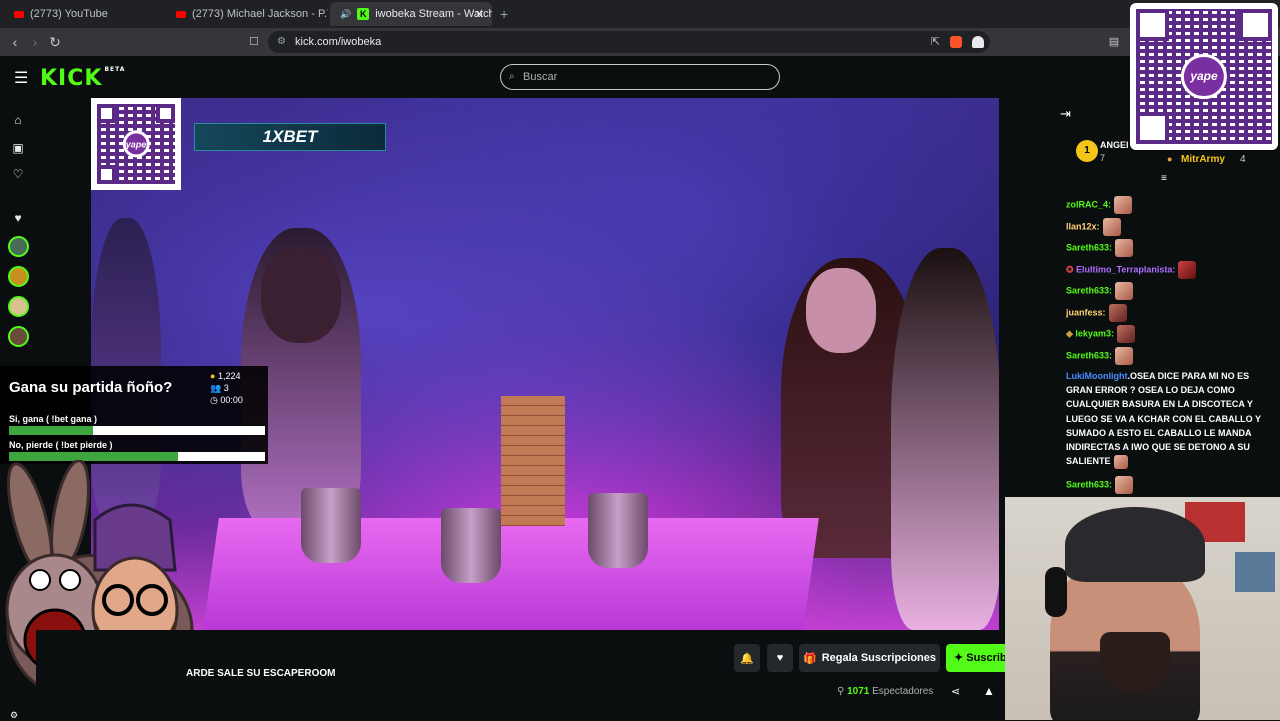 The height and width of the screenshot is (721, 1280). I want to click on gift-subs-label: Regala Suscripciones, so click(879, 658).